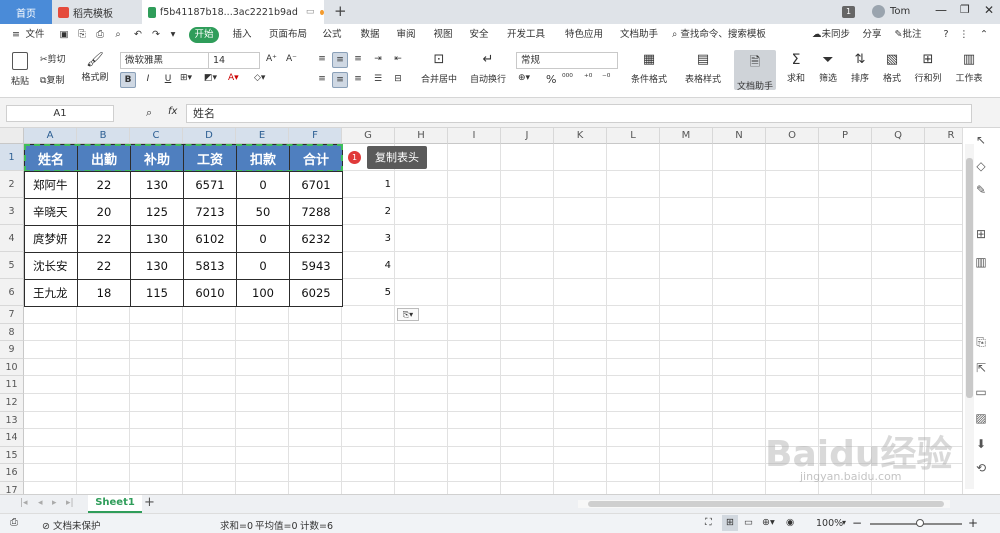 The width and height of the screenshot is (1000, 533). I want to click on select-all-corner, so click(12, 136).